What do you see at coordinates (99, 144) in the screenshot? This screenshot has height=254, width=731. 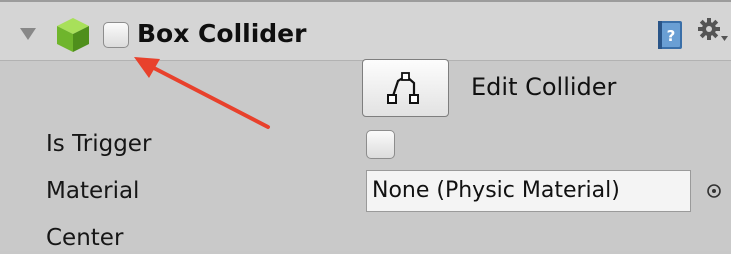 I see `is-trigger-label: Is Trigger` at bounding box center [99, 144].